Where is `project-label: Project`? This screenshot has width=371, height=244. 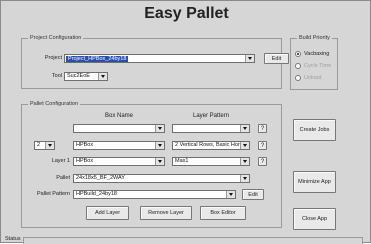
project-label: Project is located at coordinates (53, 58).